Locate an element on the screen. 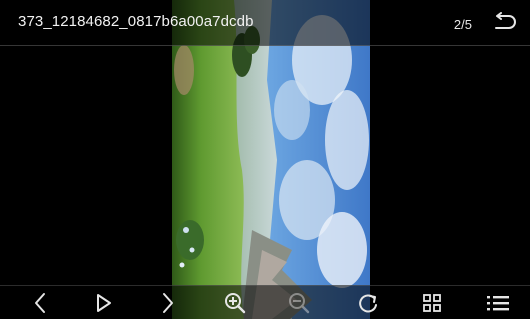 This screenshot has width=530, height=319. play-icon is located at coordinates (104, 303).